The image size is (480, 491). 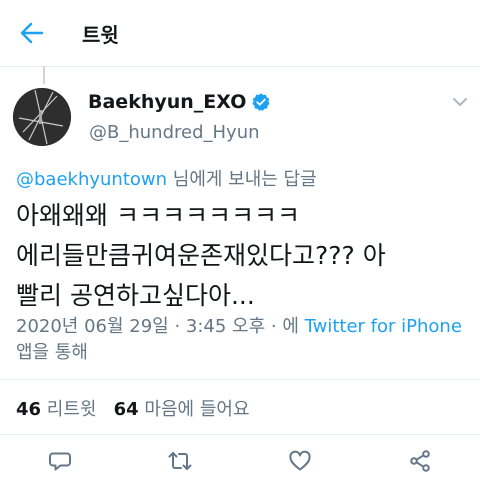 I want to click on top-bar: 트윗, so click(x=240, y=33).